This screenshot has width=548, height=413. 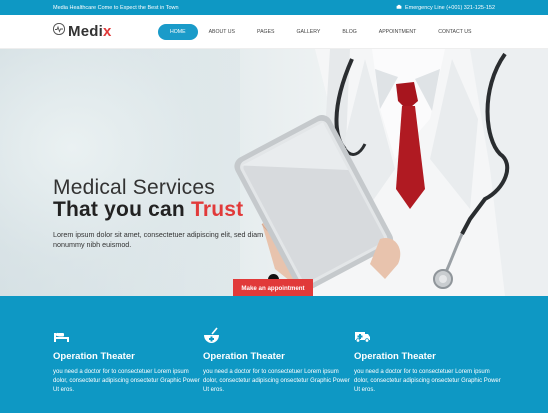 I want to click on nav-item-gallery: GALLERY, so click(x=309, y=32).